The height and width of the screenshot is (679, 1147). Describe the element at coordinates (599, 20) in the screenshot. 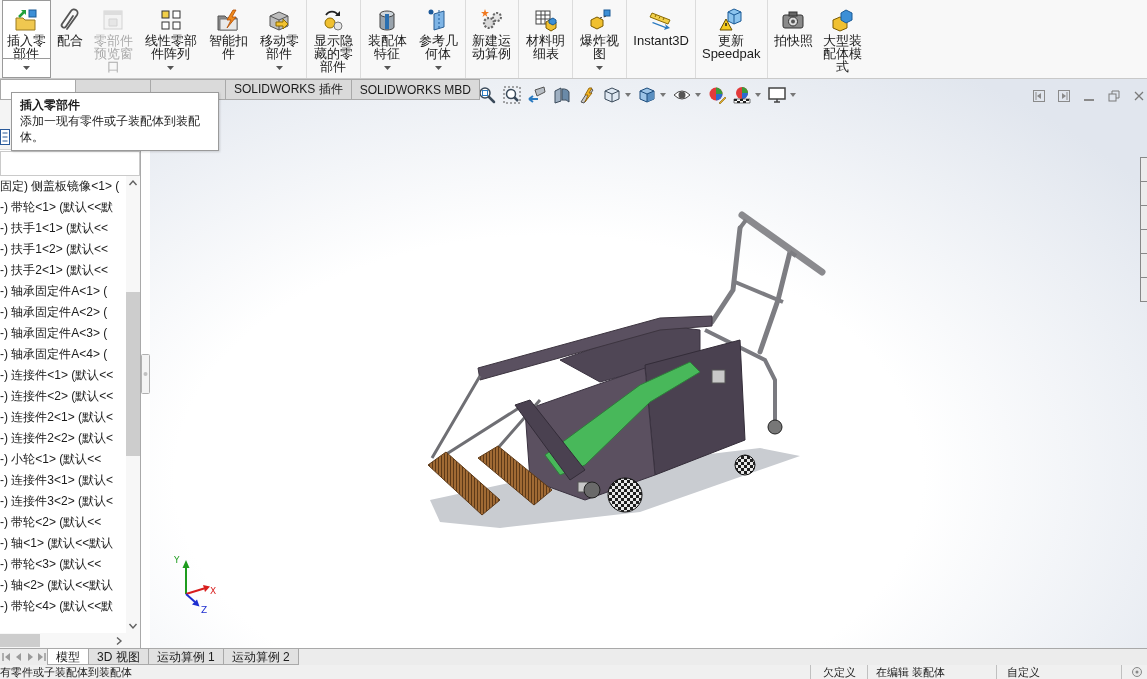

I see `cubes-dashed-icon` at that location.